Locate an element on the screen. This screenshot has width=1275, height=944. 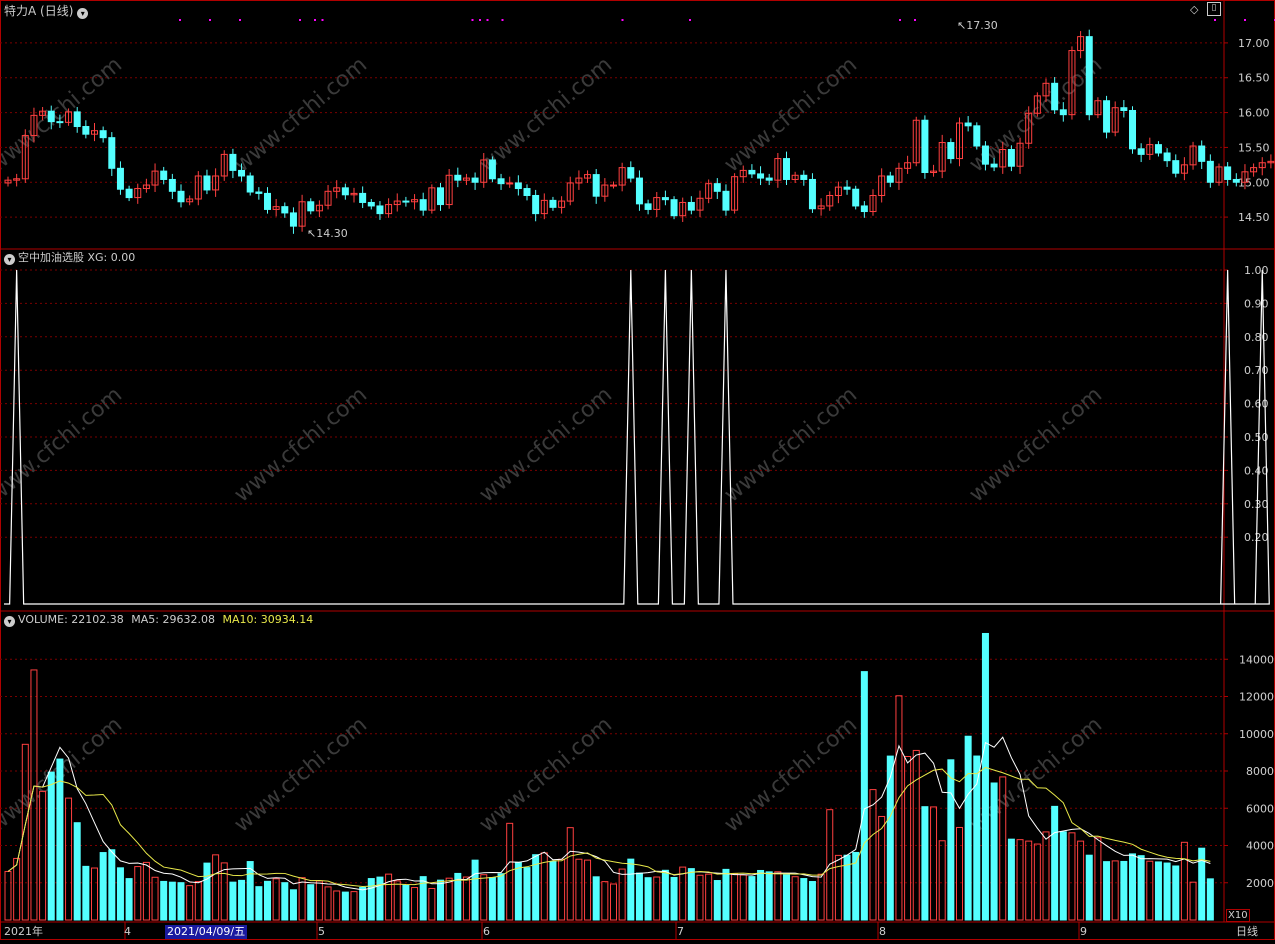
indicator-var: XG: is located at coordinates (97, 257).